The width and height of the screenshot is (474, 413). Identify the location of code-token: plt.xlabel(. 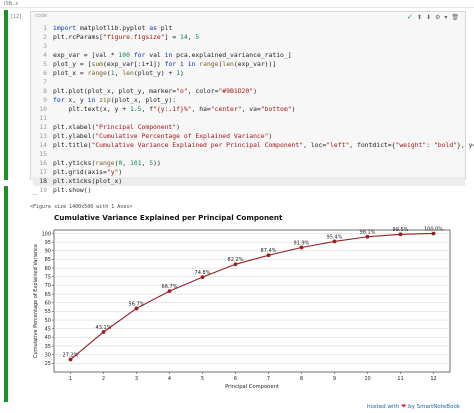
(74, 127).